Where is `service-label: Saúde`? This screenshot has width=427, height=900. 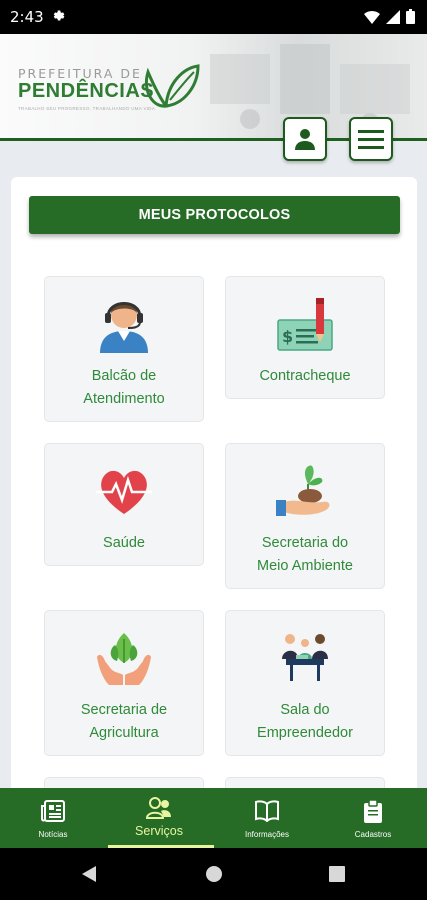
service-label: Saúde is located at coordinates (124, 543).